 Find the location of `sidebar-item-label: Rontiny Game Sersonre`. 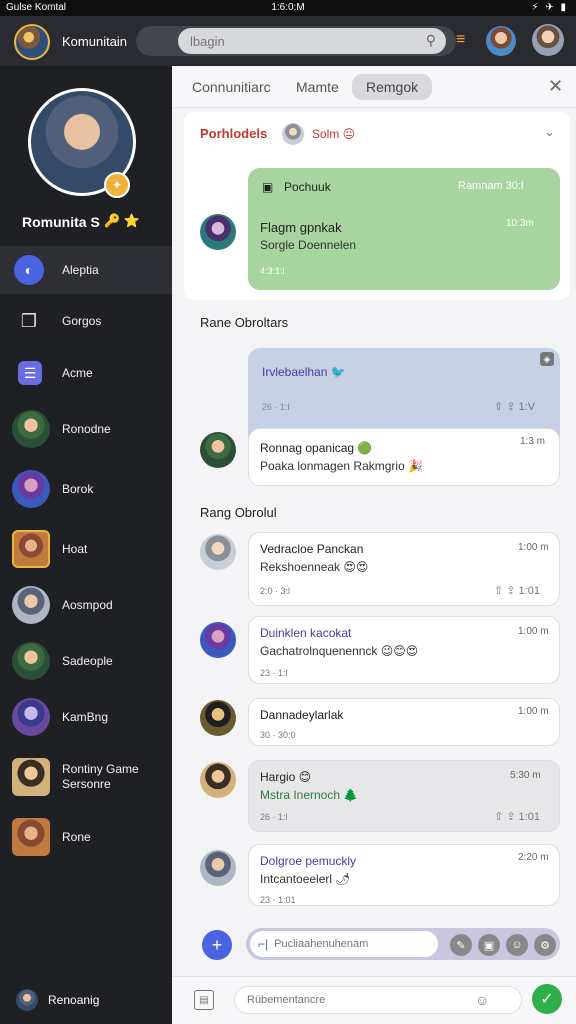

sidebar-item-label: Rontiny Game Sersonre is located at coordinates (100, 776).